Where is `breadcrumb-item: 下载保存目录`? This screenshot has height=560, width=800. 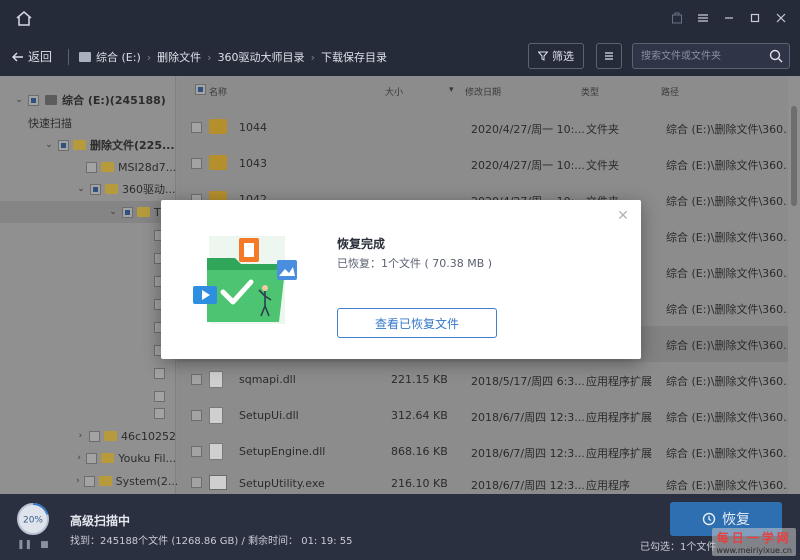
breadcrumb-item: 下载保存目录 is located at coordinates (354, 57).